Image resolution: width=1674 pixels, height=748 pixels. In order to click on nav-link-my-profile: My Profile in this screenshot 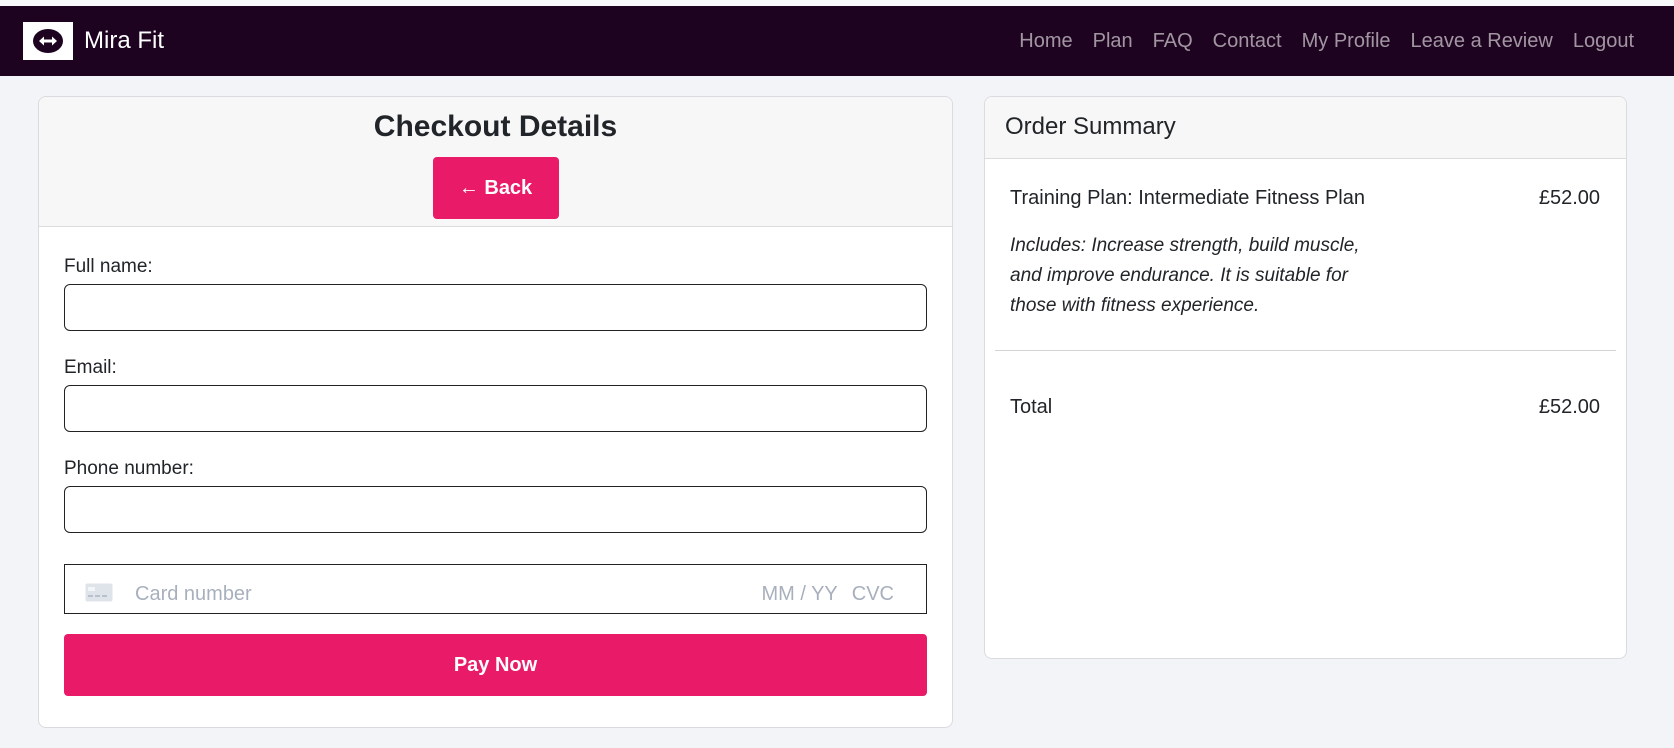, I will do `click(1346, 41)`.